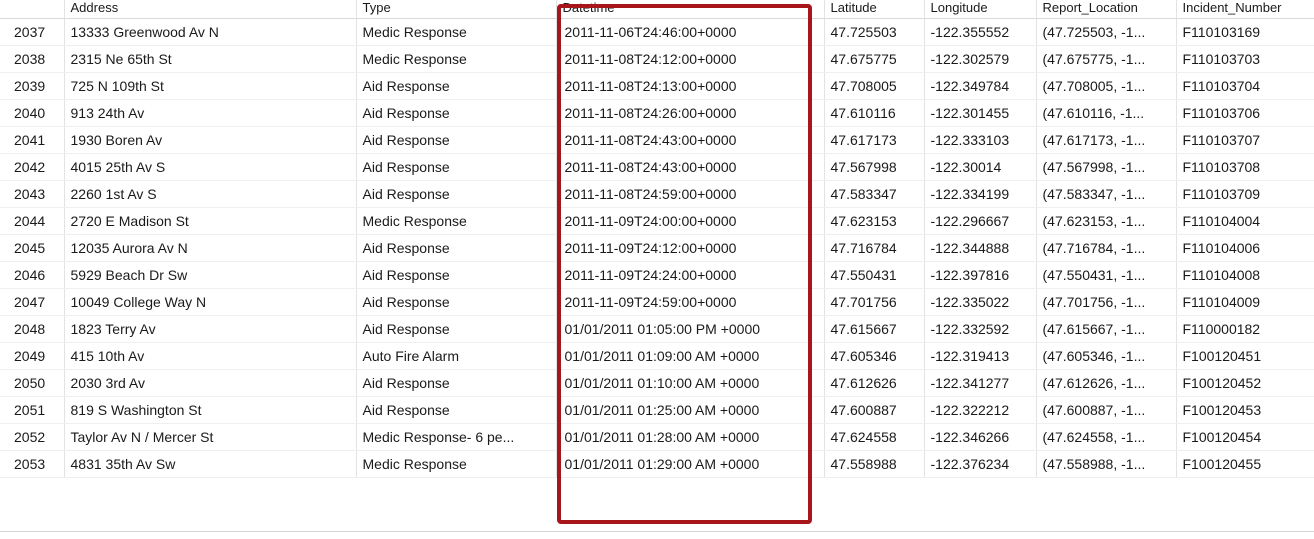  I want to click on cell-row-number: 2051, so click(32, 410).